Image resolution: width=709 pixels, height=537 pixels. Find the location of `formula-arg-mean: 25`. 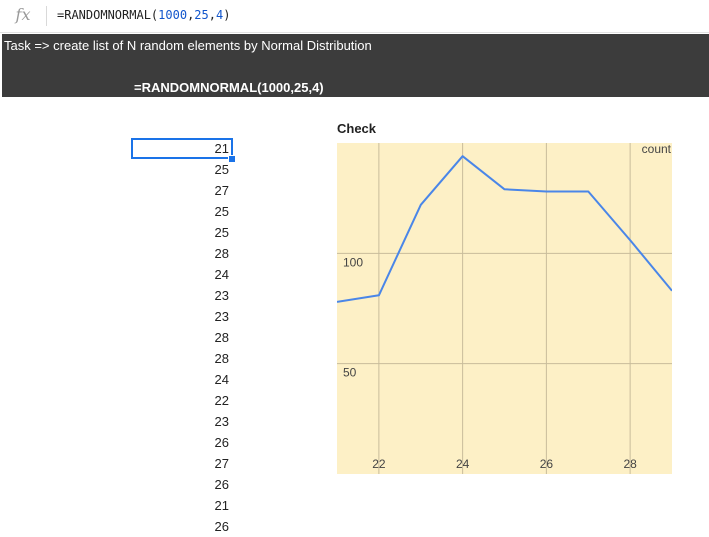

formula-arg-mean: 25 is located at coordinates (201, 15).